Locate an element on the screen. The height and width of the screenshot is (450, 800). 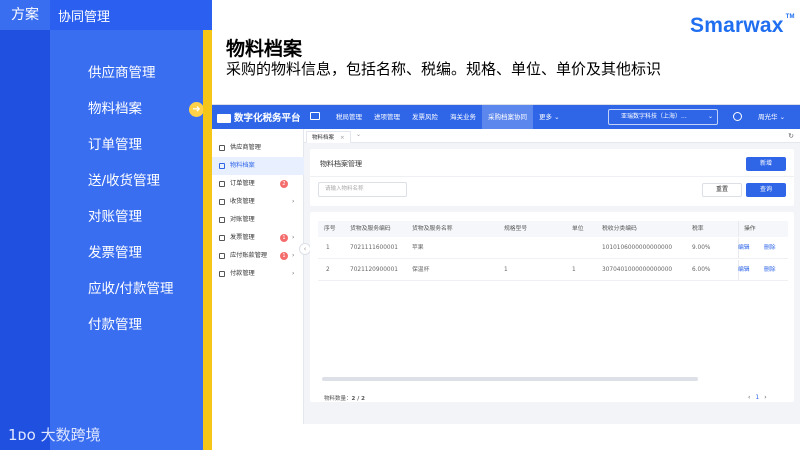
cell-tax-code: 1010106000000000000 is located at coordinates (637, 248).